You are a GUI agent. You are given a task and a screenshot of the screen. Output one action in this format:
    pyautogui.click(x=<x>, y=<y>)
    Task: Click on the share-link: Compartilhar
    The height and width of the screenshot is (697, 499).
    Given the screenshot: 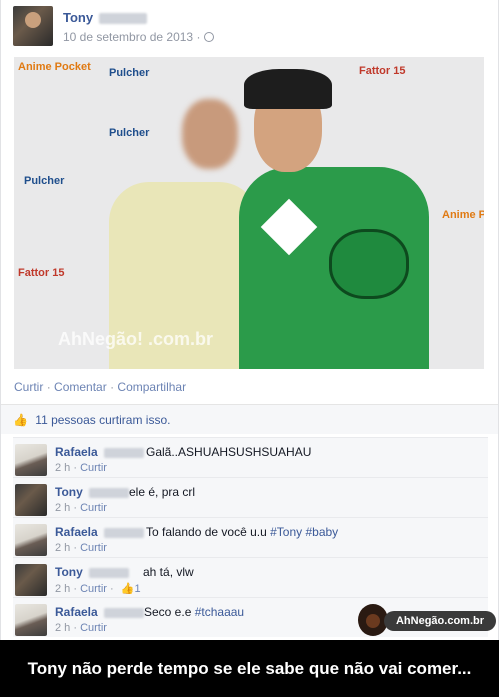 What is the action you would take?
    pyautogui.click(x=151, y=387)
    